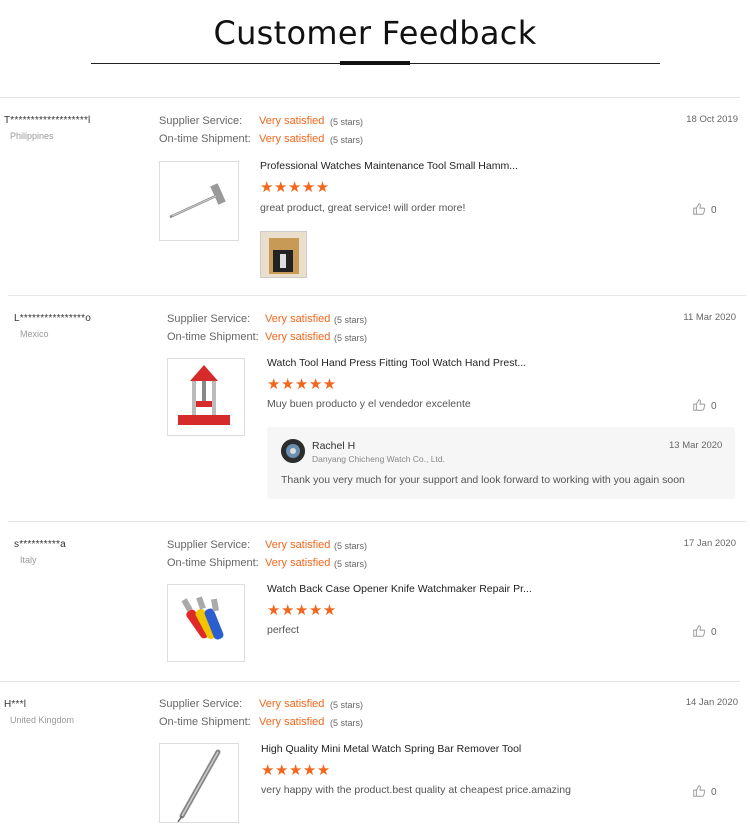 The image size is (750, 840). What do you see at coordinates (712, 119) in the screenshot?
I see `review-date: 18 Oct 2019` at bounding box center [712, 119].